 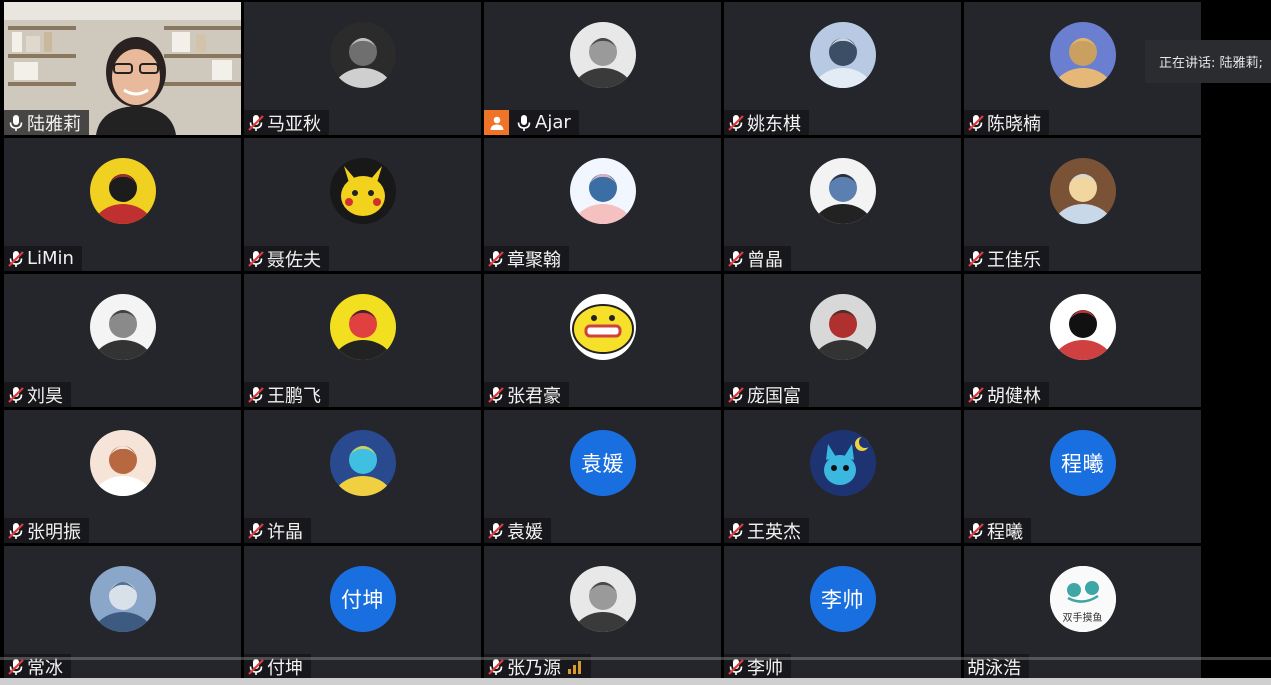 I want to click on participant-nameplate: 袁媛, so click(x=517, y=530).